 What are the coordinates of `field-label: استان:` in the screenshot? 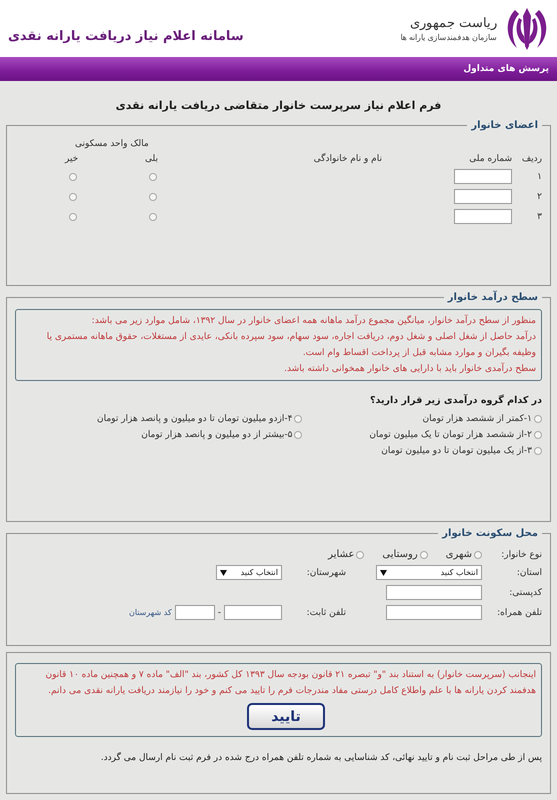 It's located at (529, 573).